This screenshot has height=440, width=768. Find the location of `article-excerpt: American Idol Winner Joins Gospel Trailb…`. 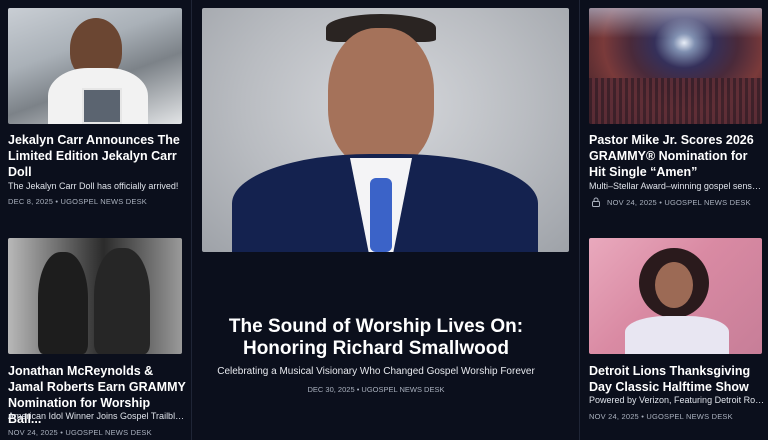

article-excerpt: American Idol Winner Joins Gospel Trailb… is located at coordinates (97, 416).